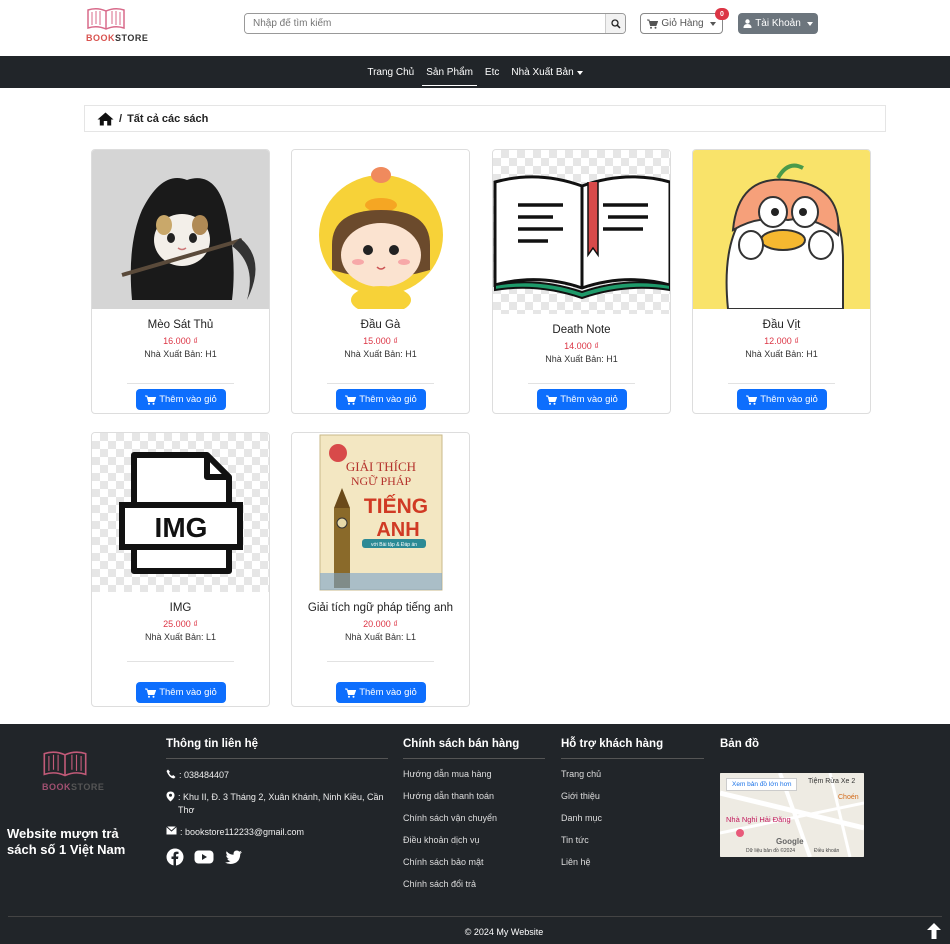 The image size is (950, 944). Describe the element at coordinates (632, 802) in the screenshot. I see `footer-link: Giới thiệu` at that location.